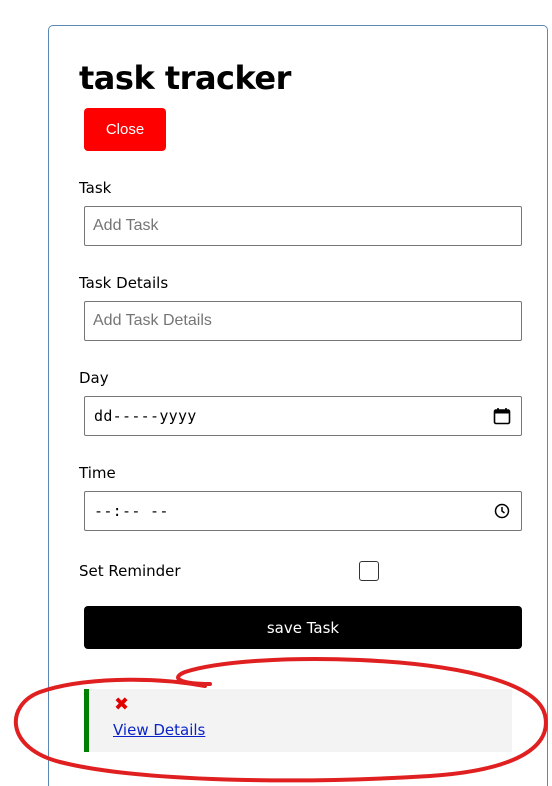 The image size is (552, 786). I want to click on page-title: task tracker, so click(185, 78).